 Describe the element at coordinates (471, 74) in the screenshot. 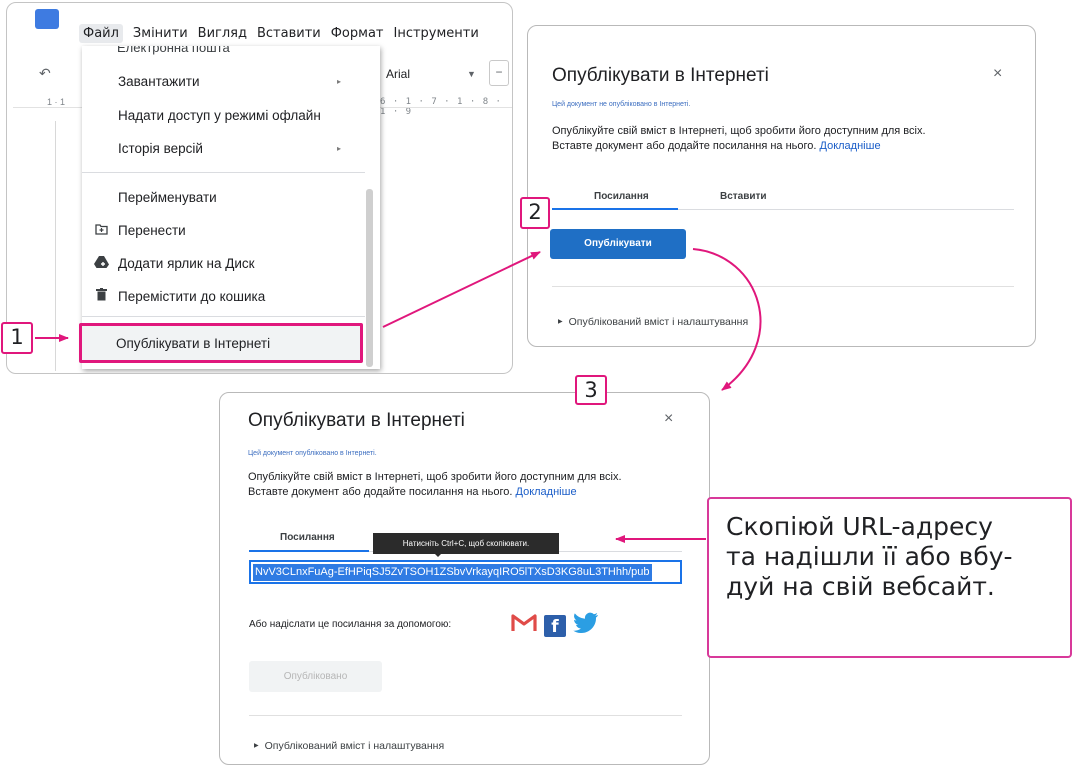

I see `chevron-down-icon: ▼` at that location.